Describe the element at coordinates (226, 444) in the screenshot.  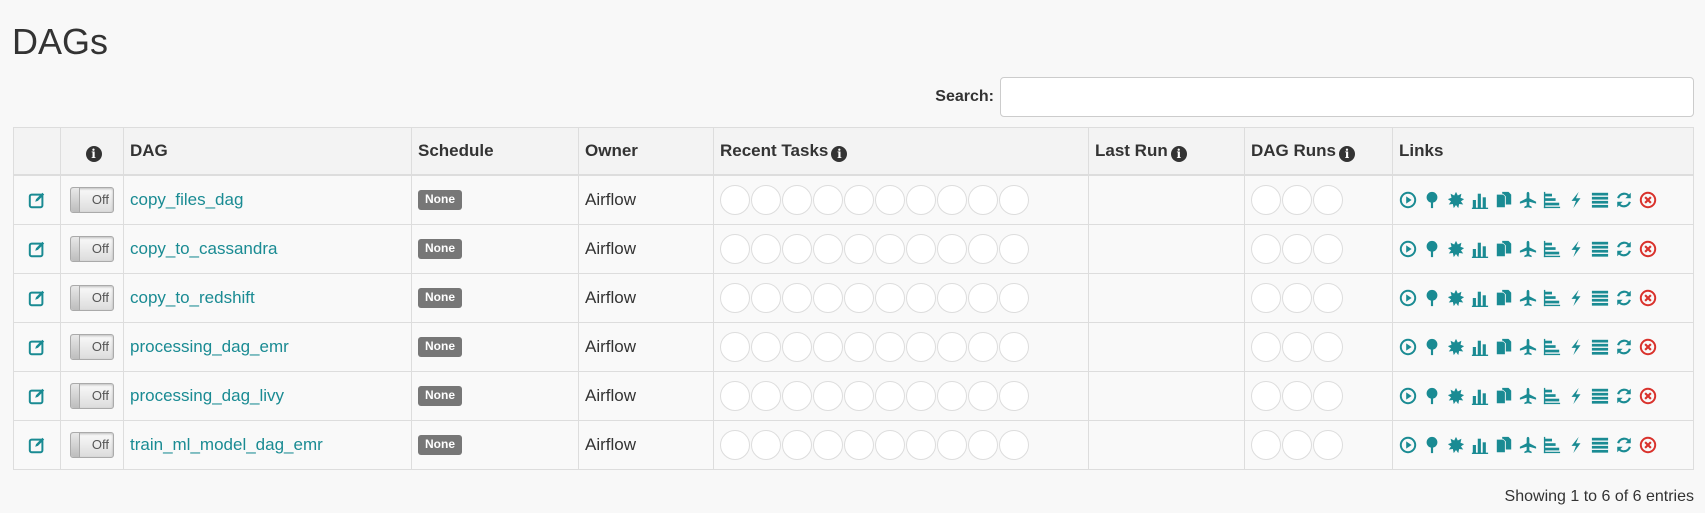
I see `dag-name-link: train_ml_model_dag_emr` at that location.